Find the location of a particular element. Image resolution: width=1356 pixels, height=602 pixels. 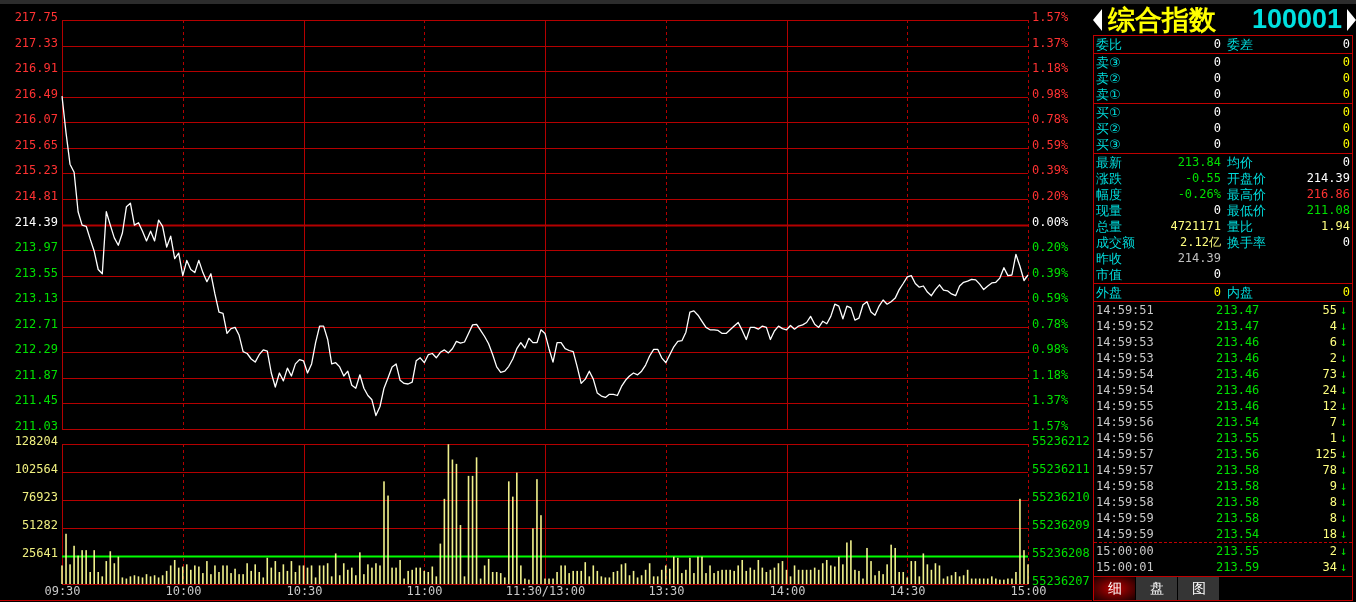

price-axis-label: 217.75 is located at coordinates (36, 17).